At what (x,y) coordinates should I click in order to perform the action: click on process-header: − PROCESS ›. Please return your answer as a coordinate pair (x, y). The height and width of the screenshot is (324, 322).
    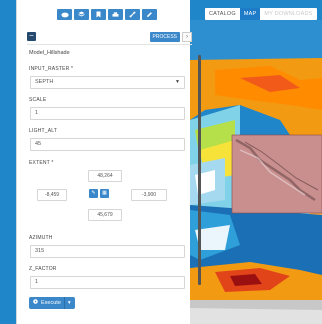
    Looking at the image, I should click on (110, 37).